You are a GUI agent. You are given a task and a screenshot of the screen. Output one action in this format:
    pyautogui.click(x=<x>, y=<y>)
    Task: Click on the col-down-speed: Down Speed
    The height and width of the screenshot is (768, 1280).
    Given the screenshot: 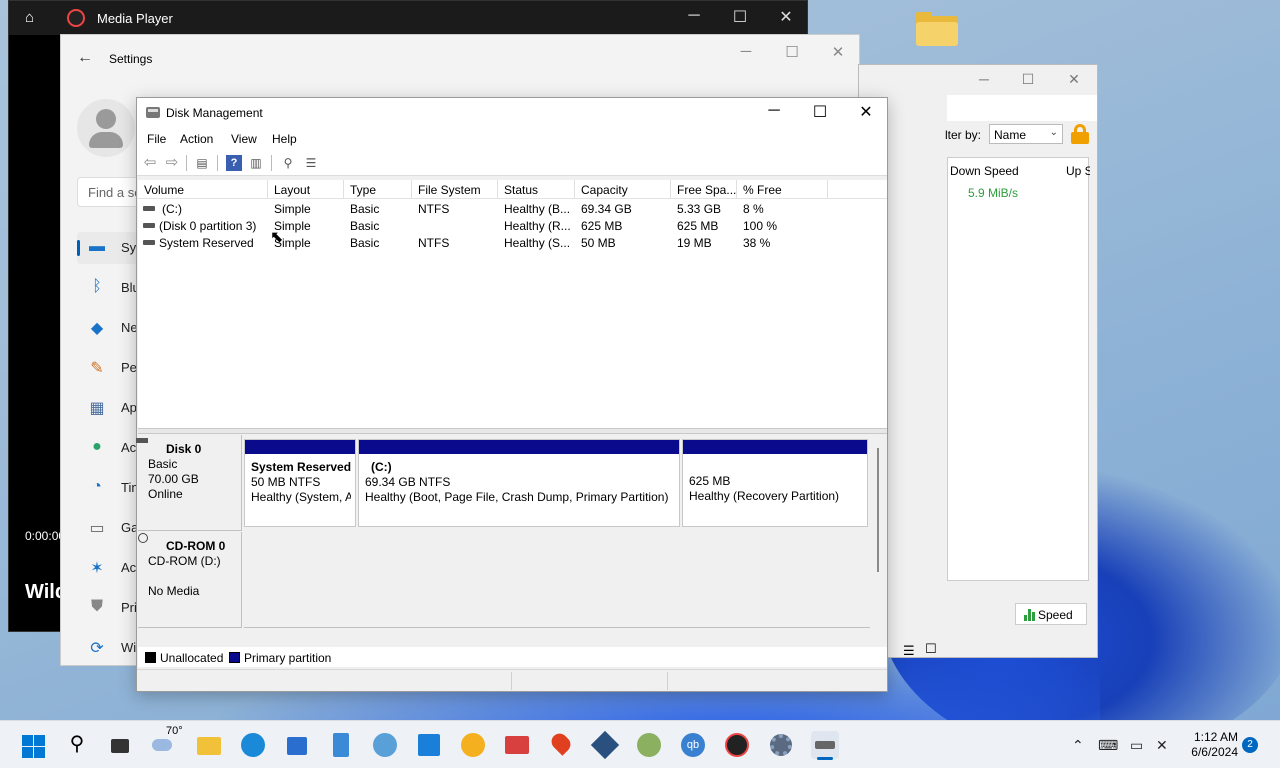 What is the action you would take?
    pyautogui.click(x=984, y=171)
    